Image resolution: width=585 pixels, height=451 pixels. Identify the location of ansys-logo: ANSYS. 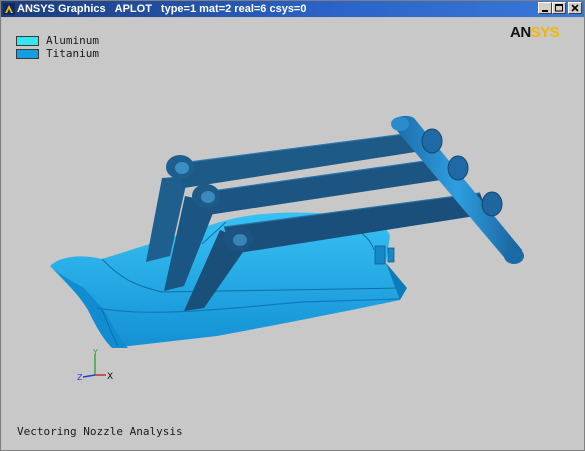
(535, 32).